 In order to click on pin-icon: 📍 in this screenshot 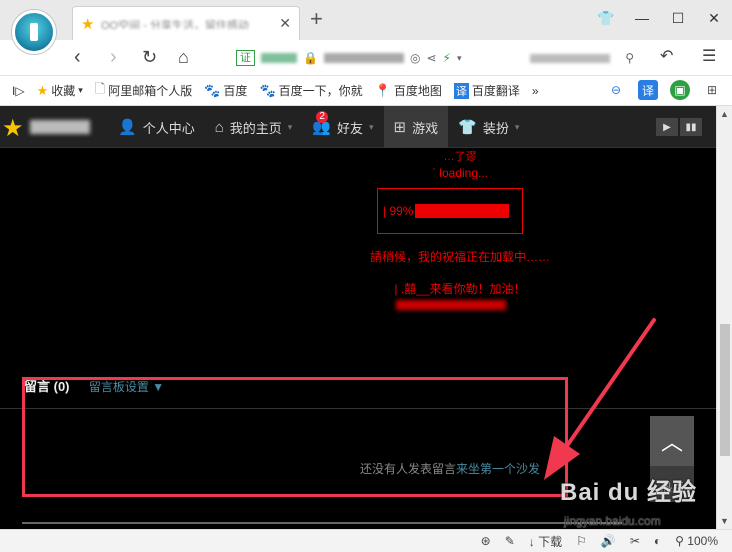, I will do `click(382, 90)`.